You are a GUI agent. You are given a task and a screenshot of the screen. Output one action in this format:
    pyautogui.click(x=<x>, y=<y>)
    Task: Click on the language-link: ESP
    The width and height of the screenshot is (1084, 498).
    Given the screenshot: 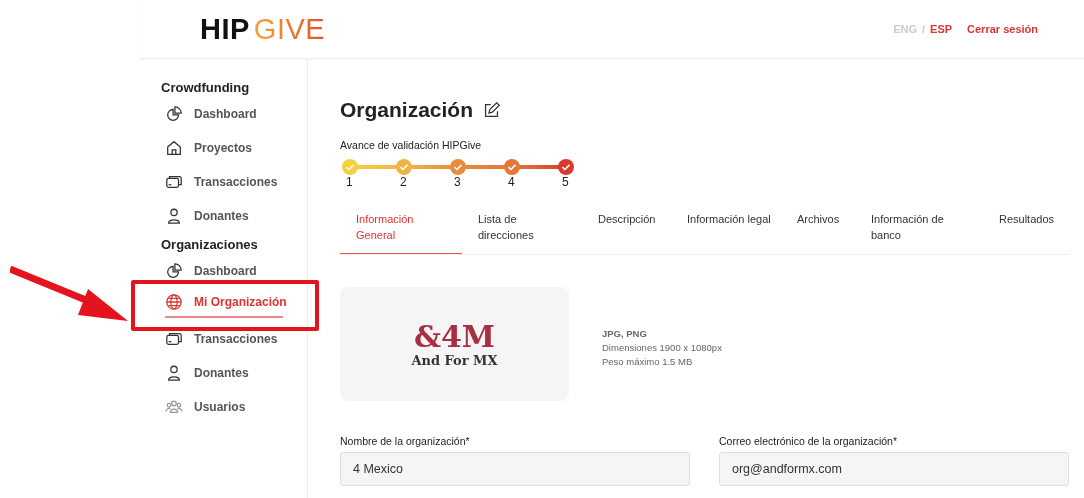 What is the action you would take?
    pyautogui.click(x=941, y=29)
    